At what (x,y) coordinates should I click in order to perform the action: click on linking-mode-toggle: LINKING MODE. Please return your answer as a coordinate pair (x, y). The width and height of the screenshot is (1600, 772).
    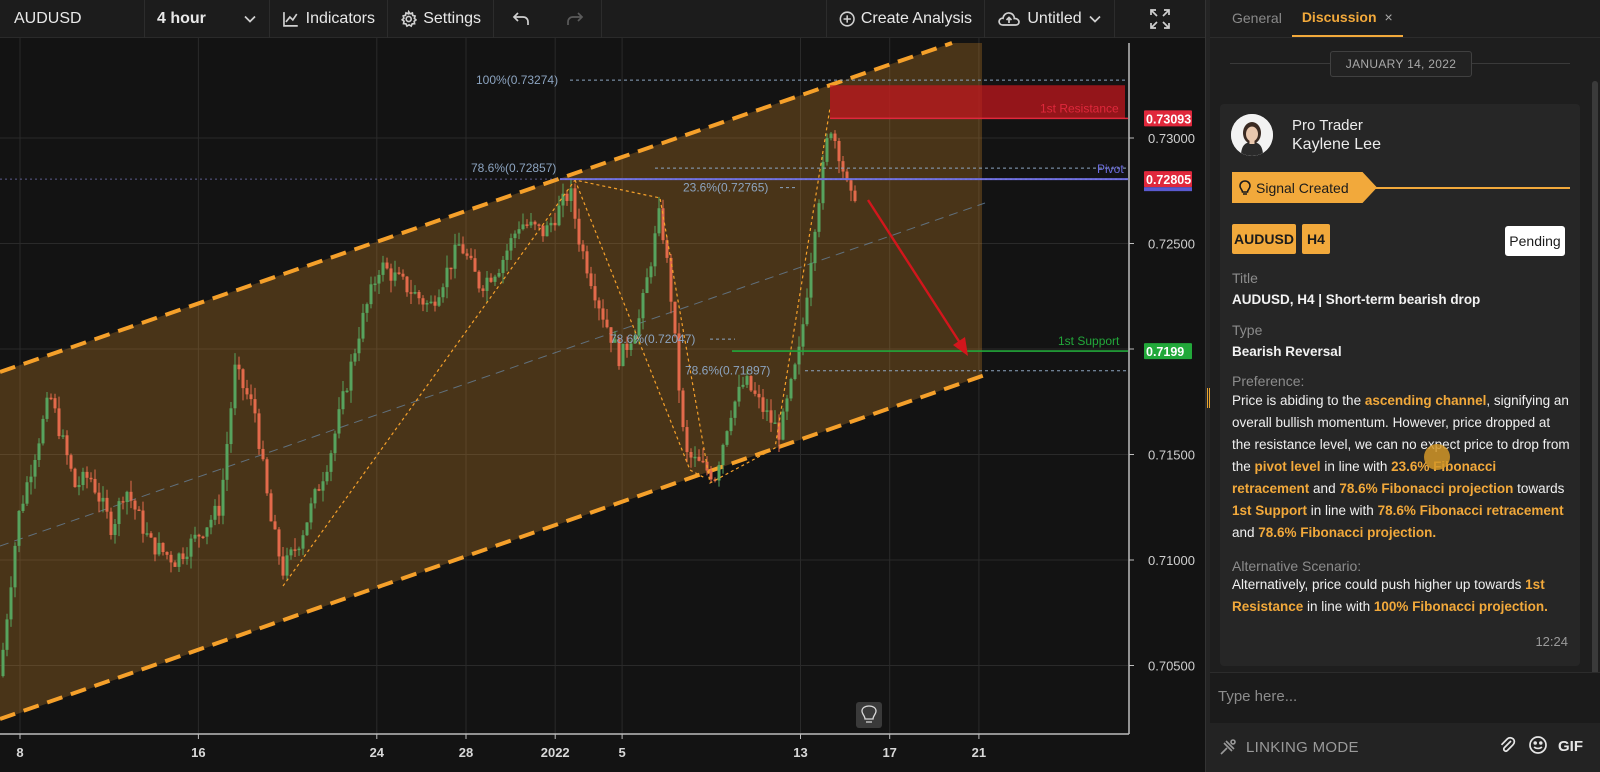
    Looking at the image, I should click on (1288, 747).